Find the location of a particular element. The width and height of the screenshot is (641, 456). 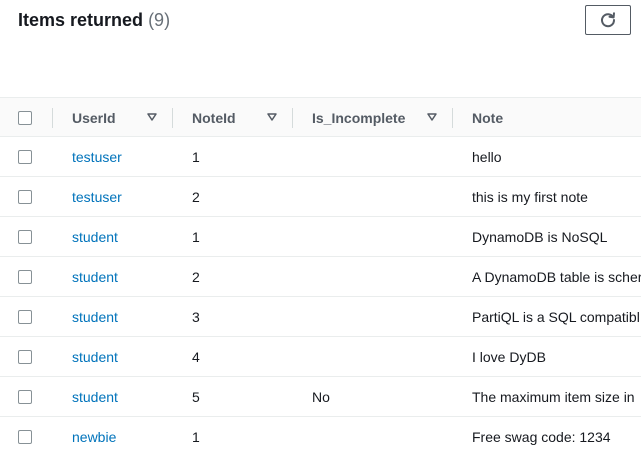

is-incomplete-cell: No is located at coordinates (321, 396).